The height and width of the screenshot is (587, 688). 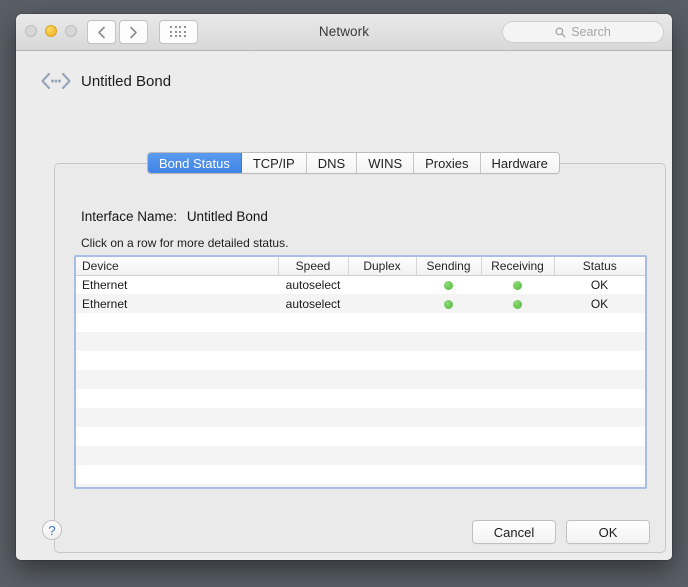 I want to click on table-hint-text: Click on a row for more detailed status., so click(x=185, y=243).